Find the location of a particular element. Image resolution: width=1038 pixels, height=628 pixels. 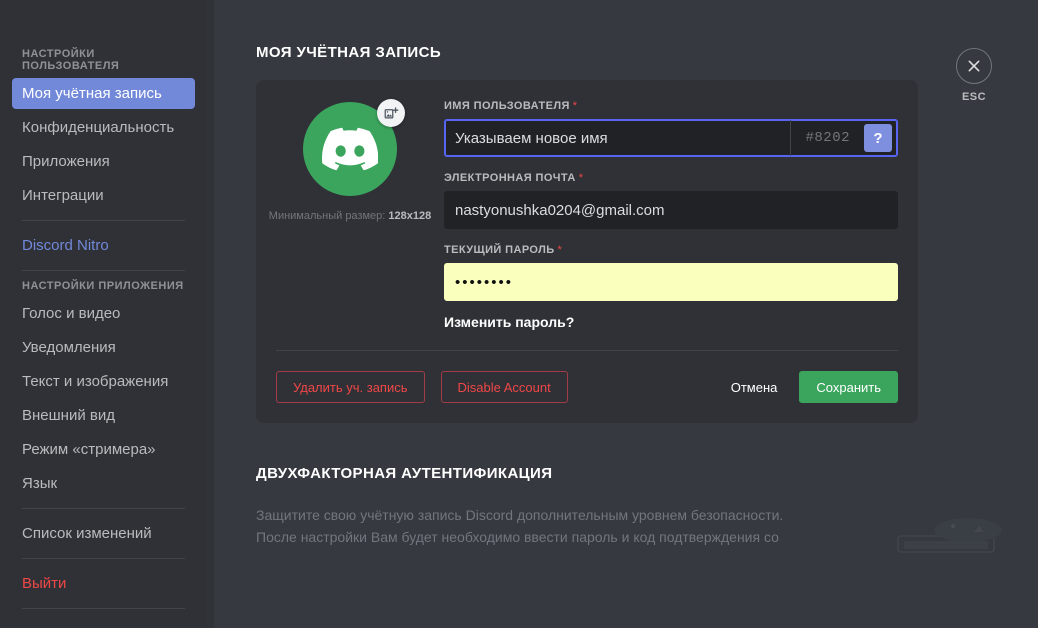

sidebar-item-label: Моя учётная запись is located at coordinates (92, 93).